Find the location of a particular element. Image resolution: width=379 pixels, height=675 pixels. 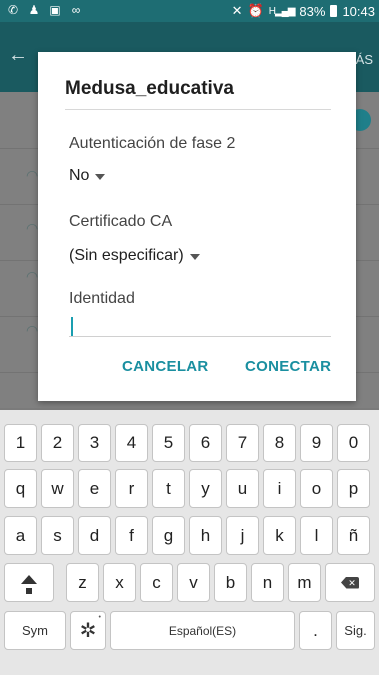

title-divider is located at coordinates (198, 109).